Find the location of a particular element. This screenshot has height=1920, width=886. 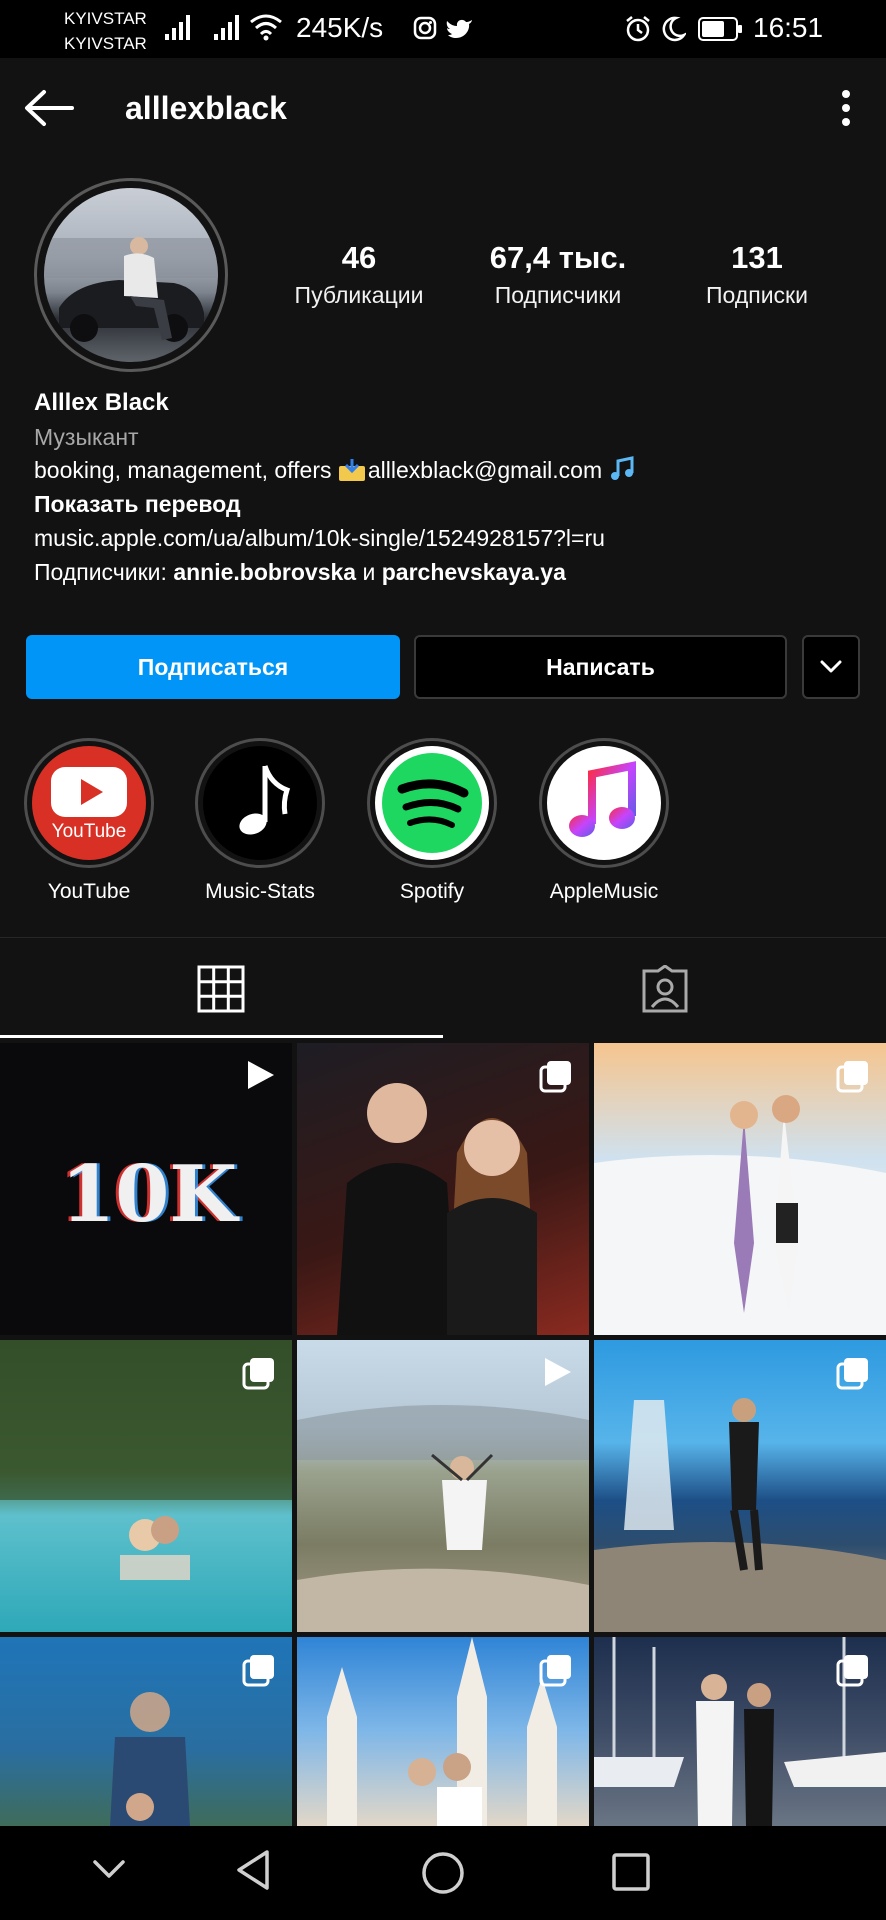

stat-following-label: Подписки is located at coordinates (757, 295).